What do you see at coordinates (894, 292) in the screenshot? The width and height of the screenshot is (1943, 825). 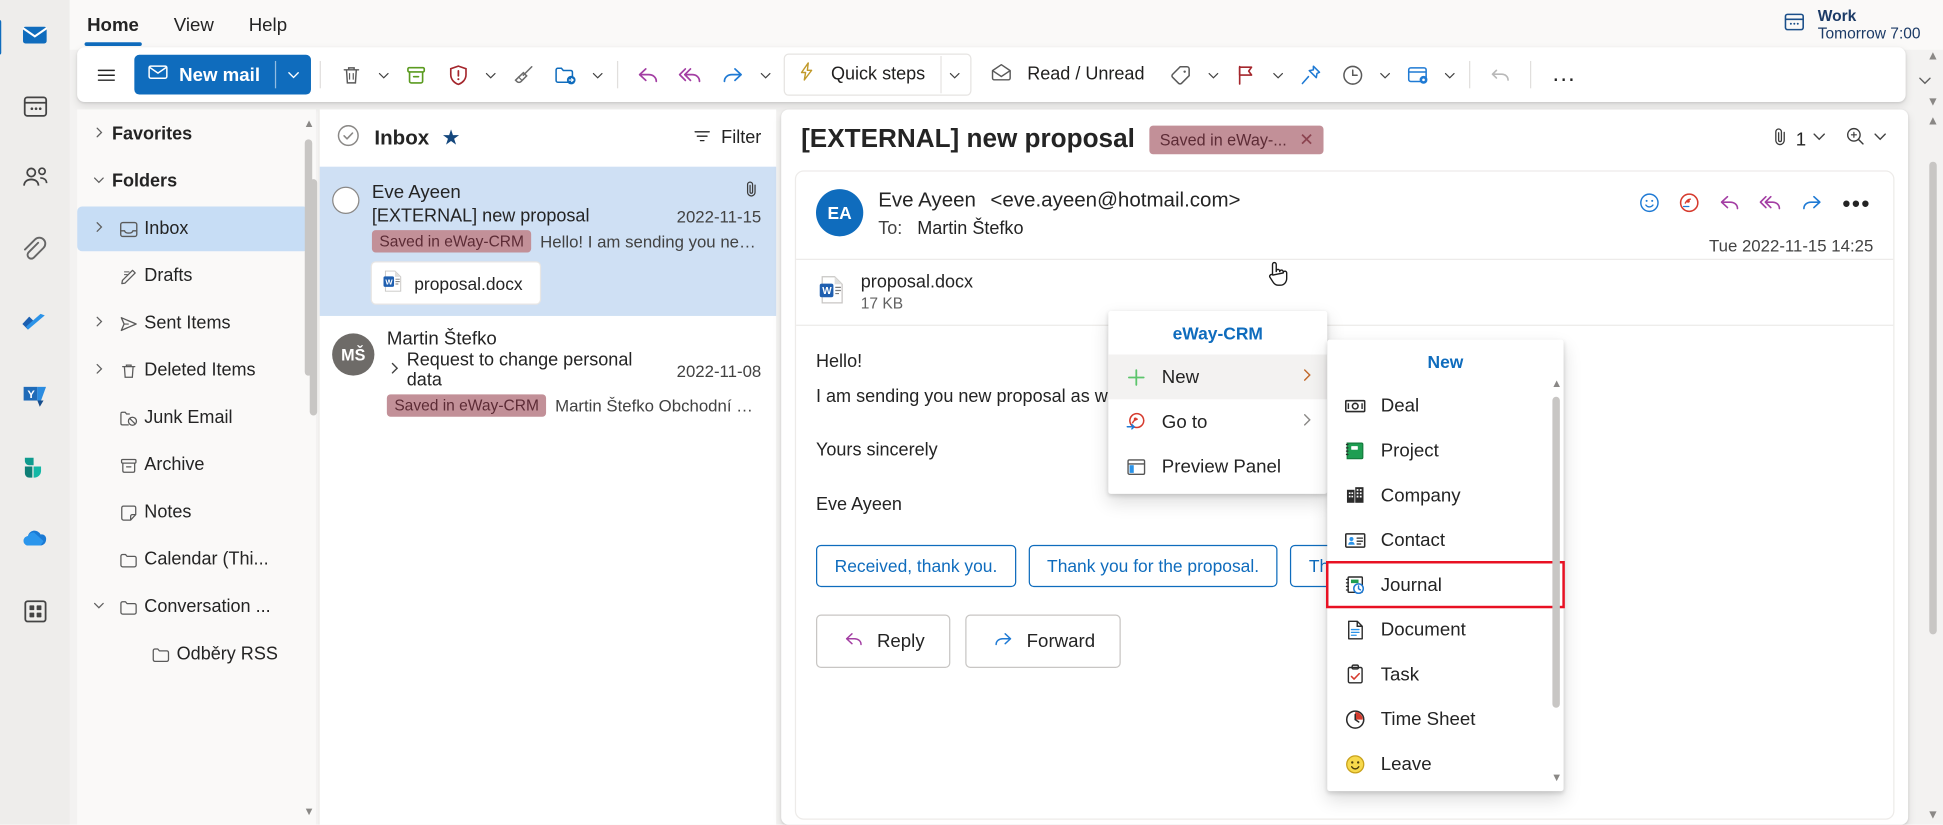 I see `attachment-item: W proposal.docx 17 KB` at bounding box center [894, 292].